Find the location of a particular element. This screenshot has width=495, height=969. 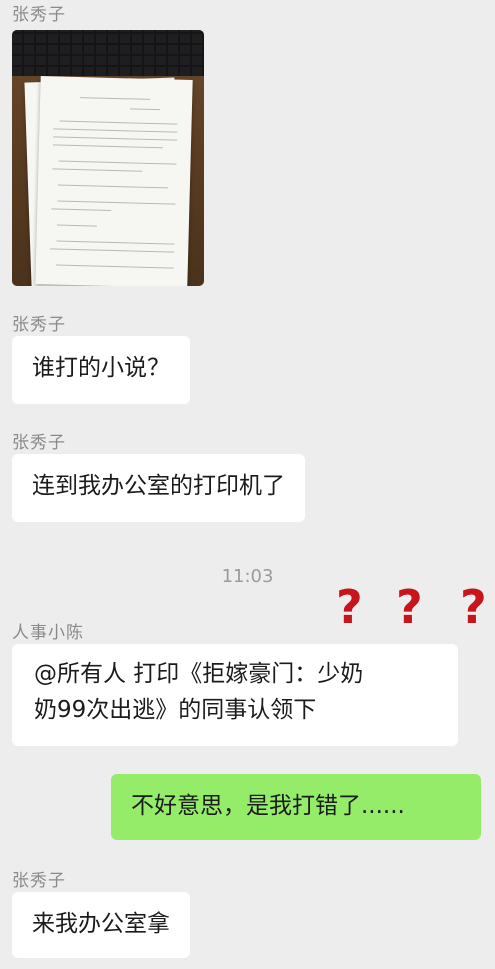

sender-name: 人事小陈 is located at coordinates (48, 633).